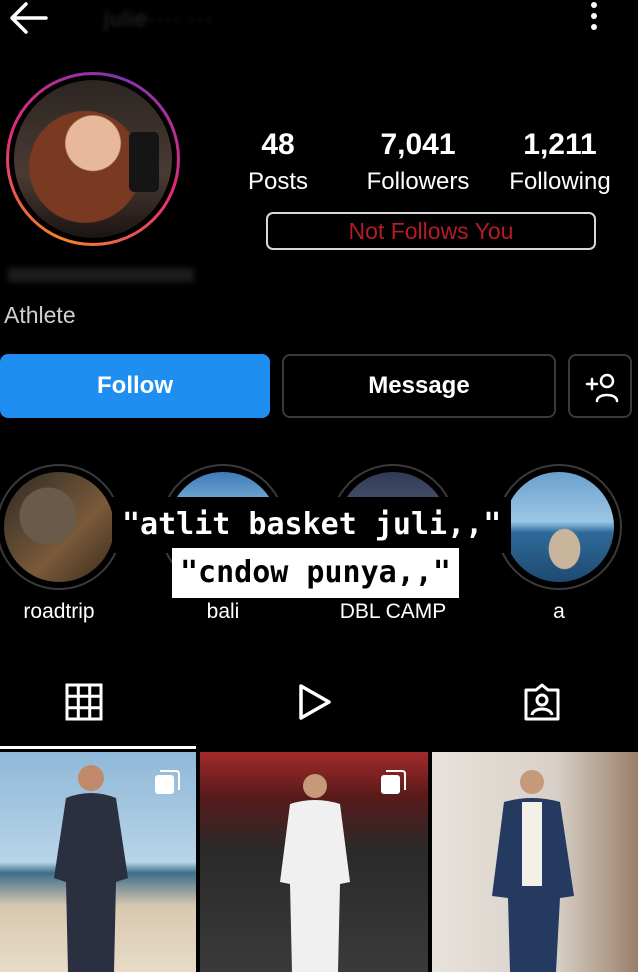 This screenshot has height=972, width=638. I want to click on reels-play-icon, so click(315, 702).